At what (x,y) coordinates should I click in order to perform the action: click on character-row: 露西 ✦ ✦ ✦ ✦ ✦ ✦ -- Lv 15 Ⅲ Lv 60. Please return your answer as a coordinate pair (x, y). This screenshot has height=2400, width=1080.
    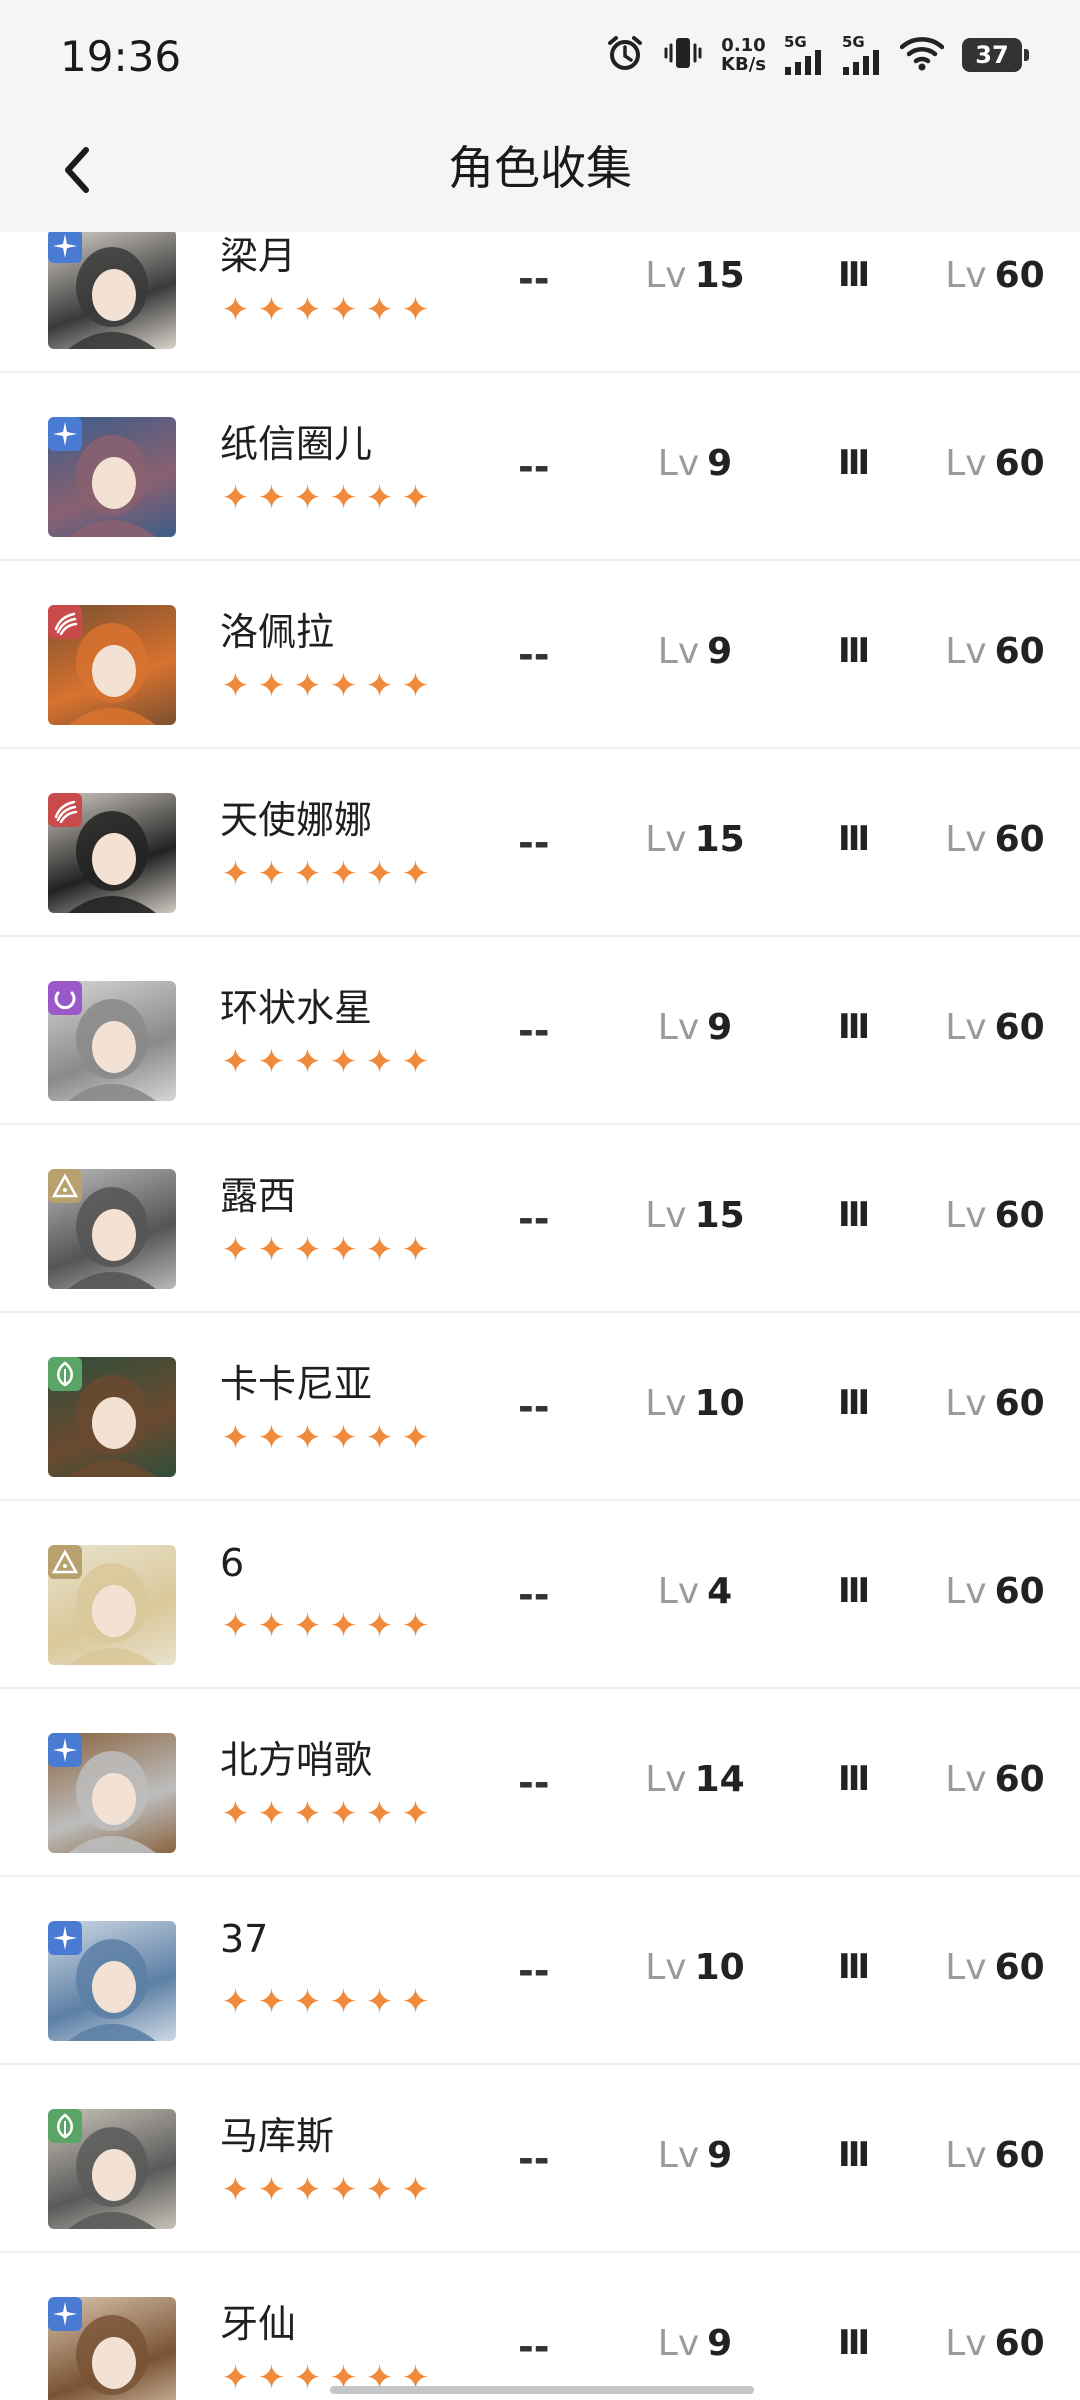
    Looking at the image, I should click on (540, 1219).